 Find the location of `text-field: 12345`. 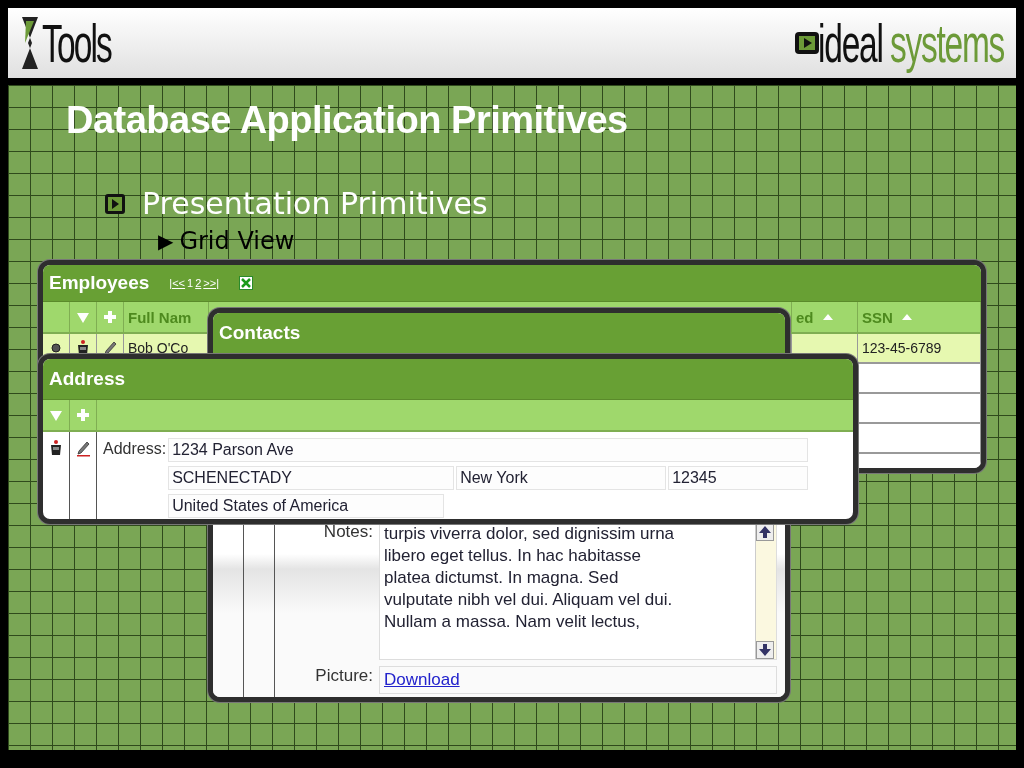

text-field: 12345 is located at coordinates (738, 478).